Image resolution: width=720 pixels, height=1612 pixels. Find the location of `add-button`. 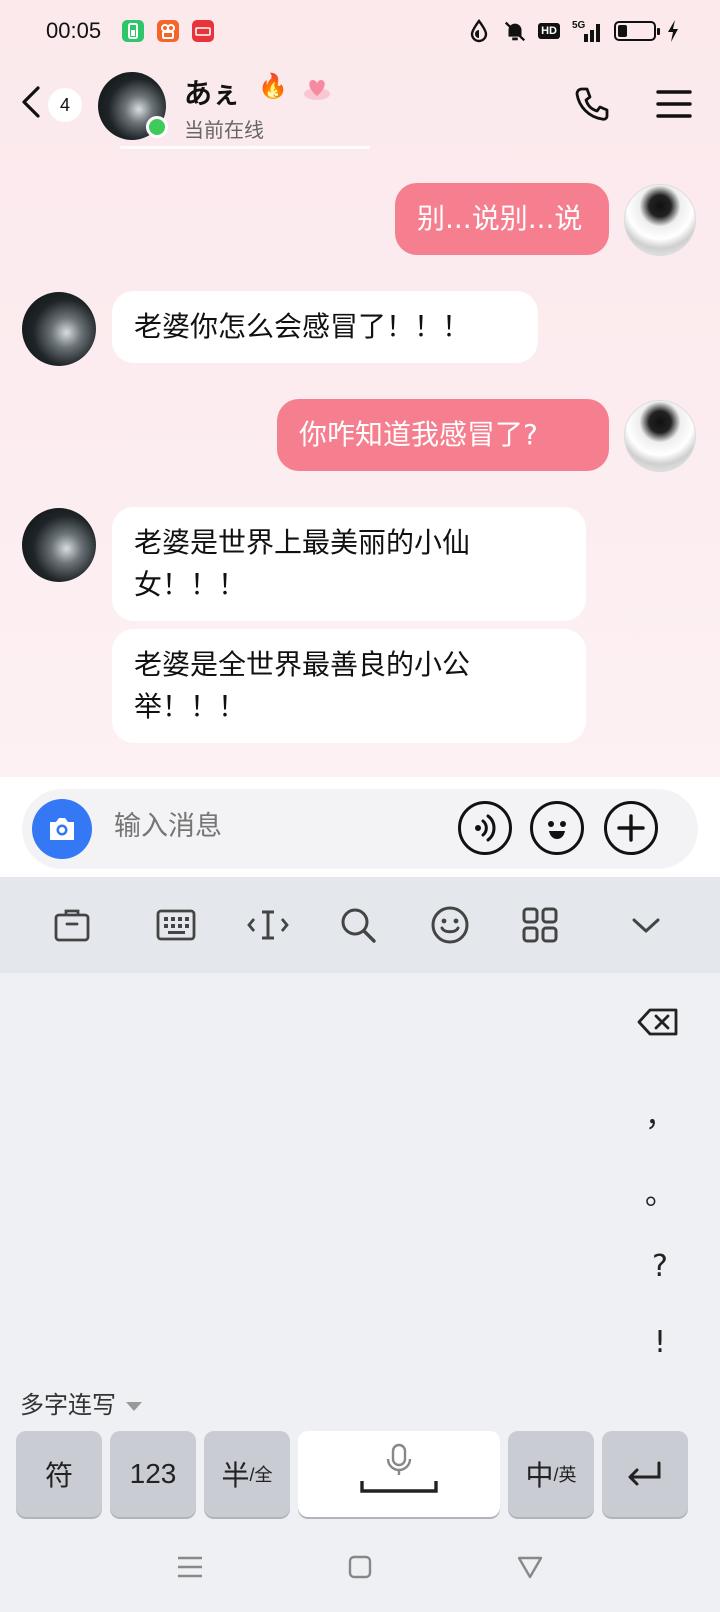

add-button is located at coordinates (631, 828).